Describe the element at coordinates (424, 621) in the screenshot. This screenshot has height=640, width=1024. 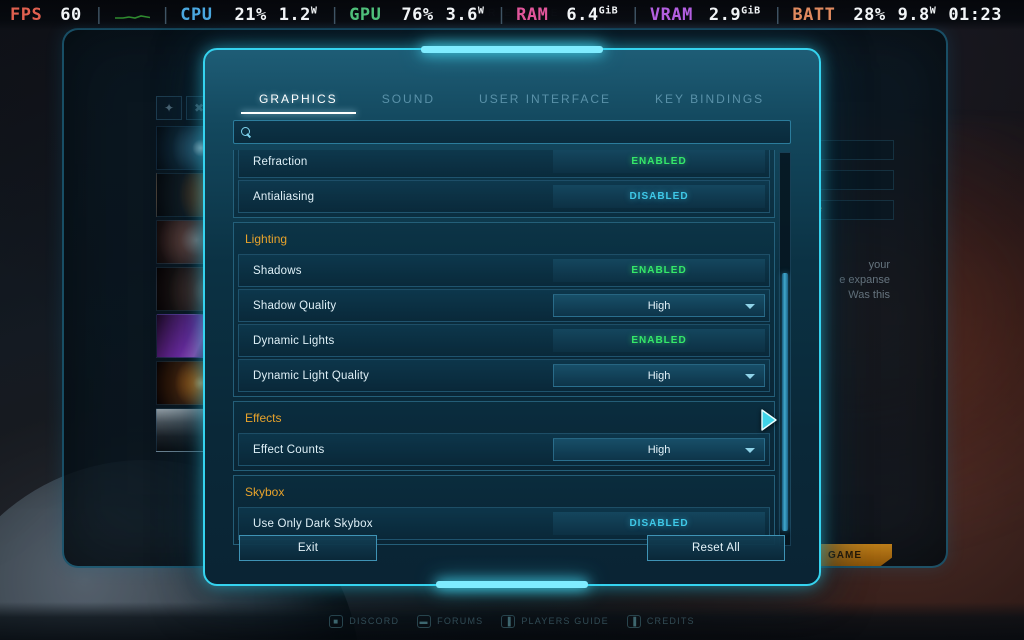
I see `chat-icon: ▬` at that location.